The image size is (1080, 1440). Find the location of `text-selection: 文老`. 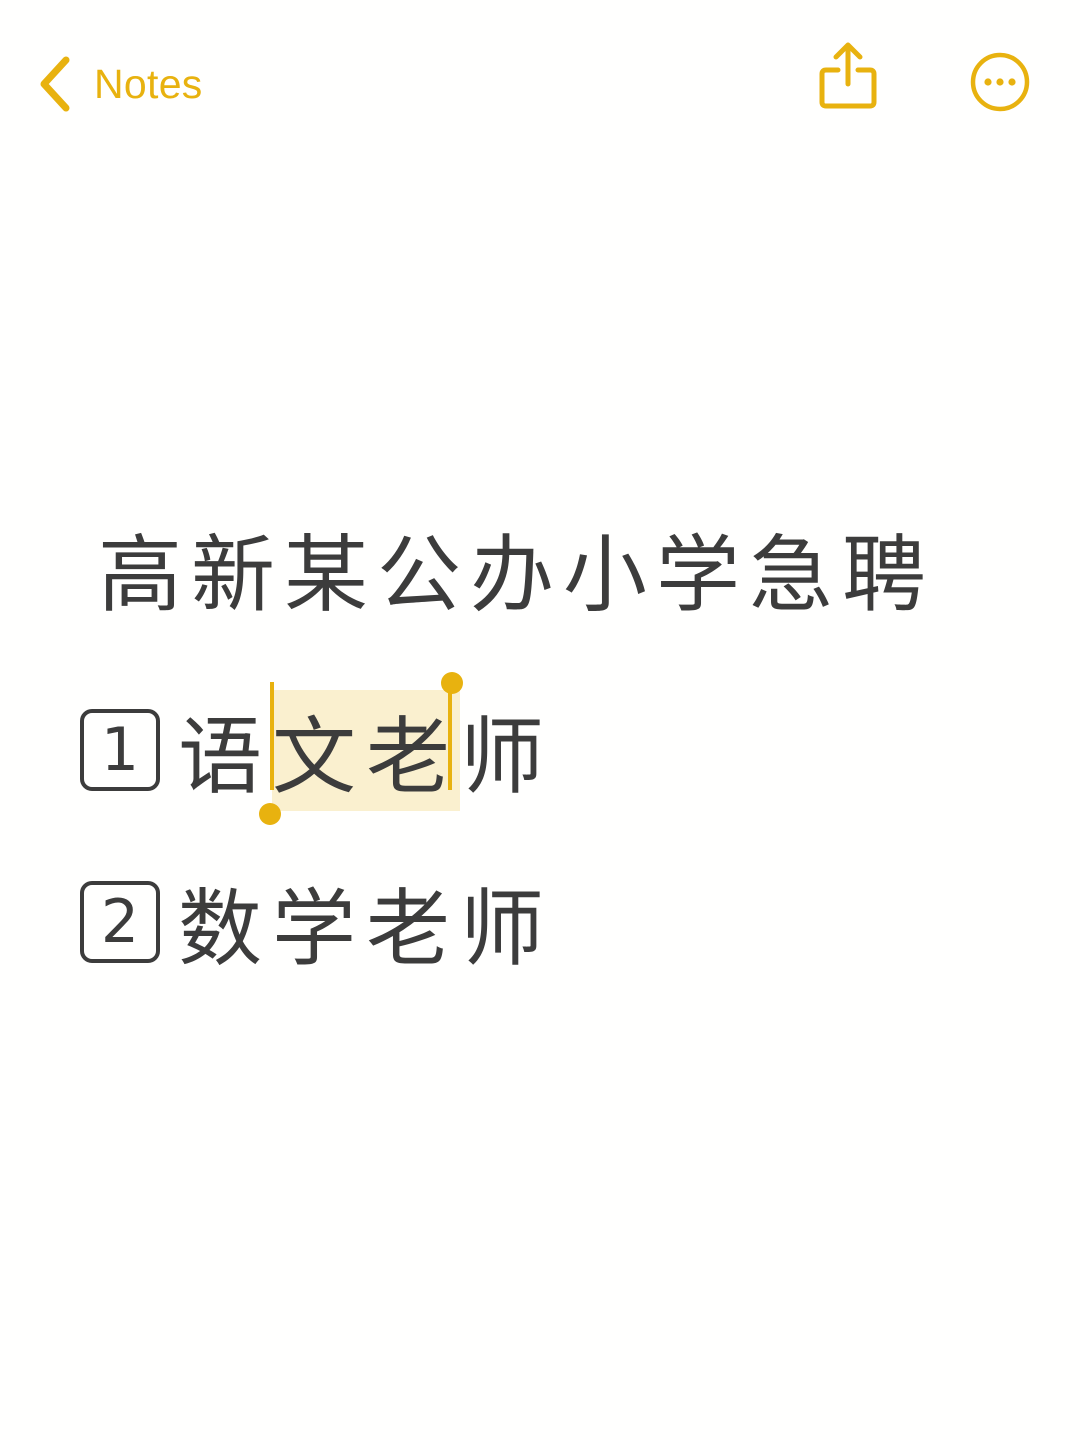

text-selection: 文老 is located at coordinates (361, 748).